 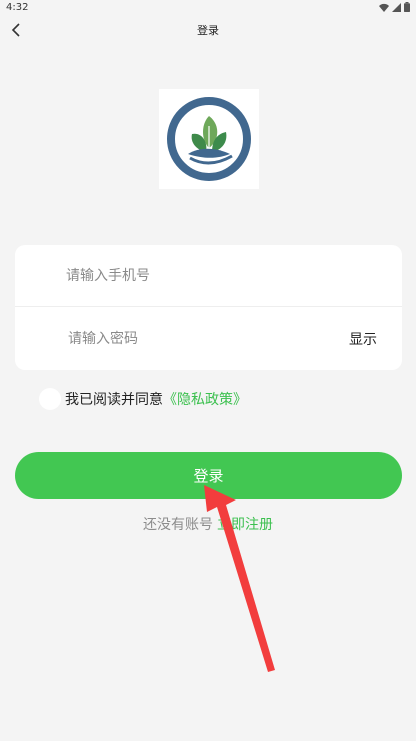 I want to click on password-input, so click(x=193, y=339).